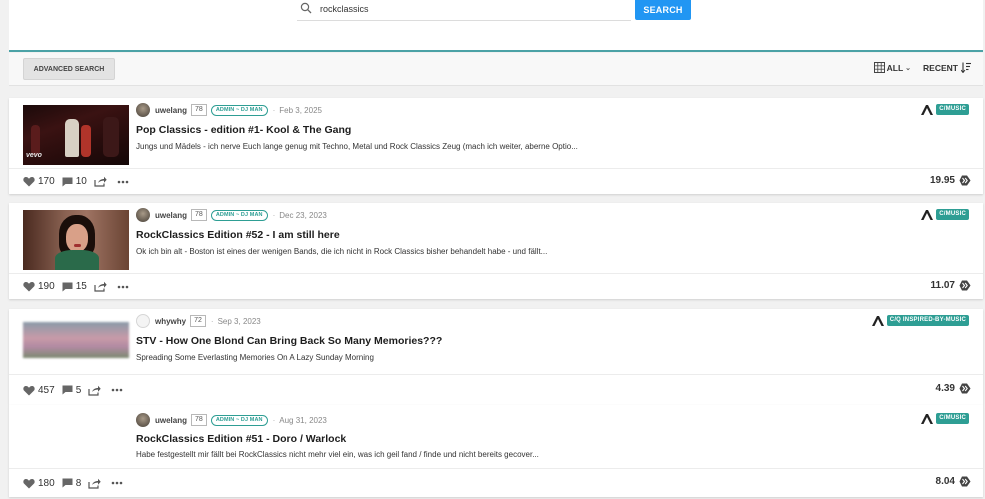 The height and width of the screenshot is (499, 985). I want to click on post-date: Dec 23, 2023, so click(299, 215).